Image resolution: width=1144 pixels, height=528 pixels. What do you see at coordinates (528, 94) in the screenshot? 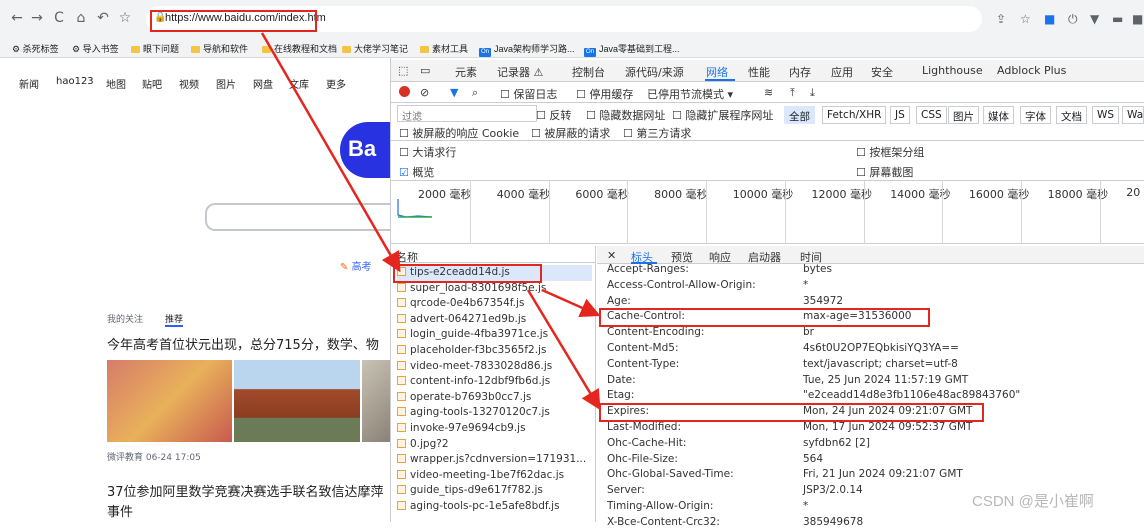
I see `preserve-log-checkbox: ☐ 保留日志` at bounding box center [528, 94].